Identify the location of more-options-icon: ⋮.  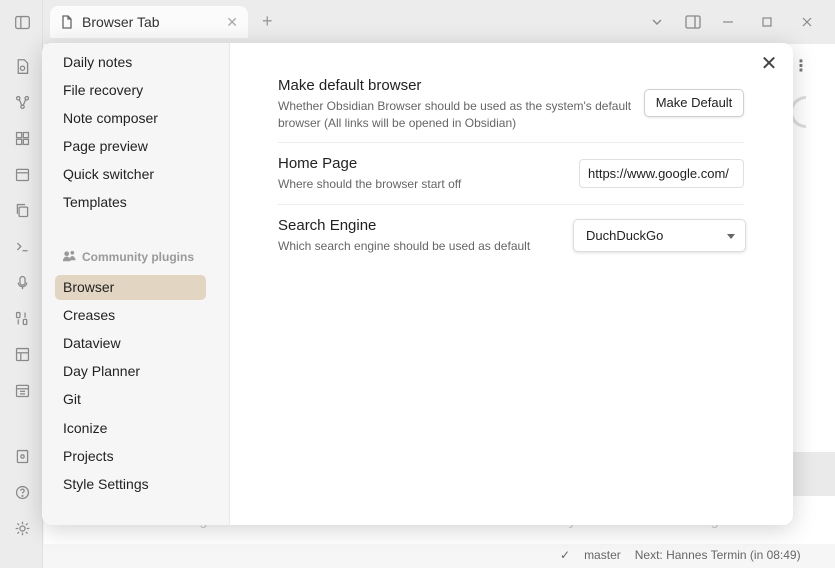
(801, 66).